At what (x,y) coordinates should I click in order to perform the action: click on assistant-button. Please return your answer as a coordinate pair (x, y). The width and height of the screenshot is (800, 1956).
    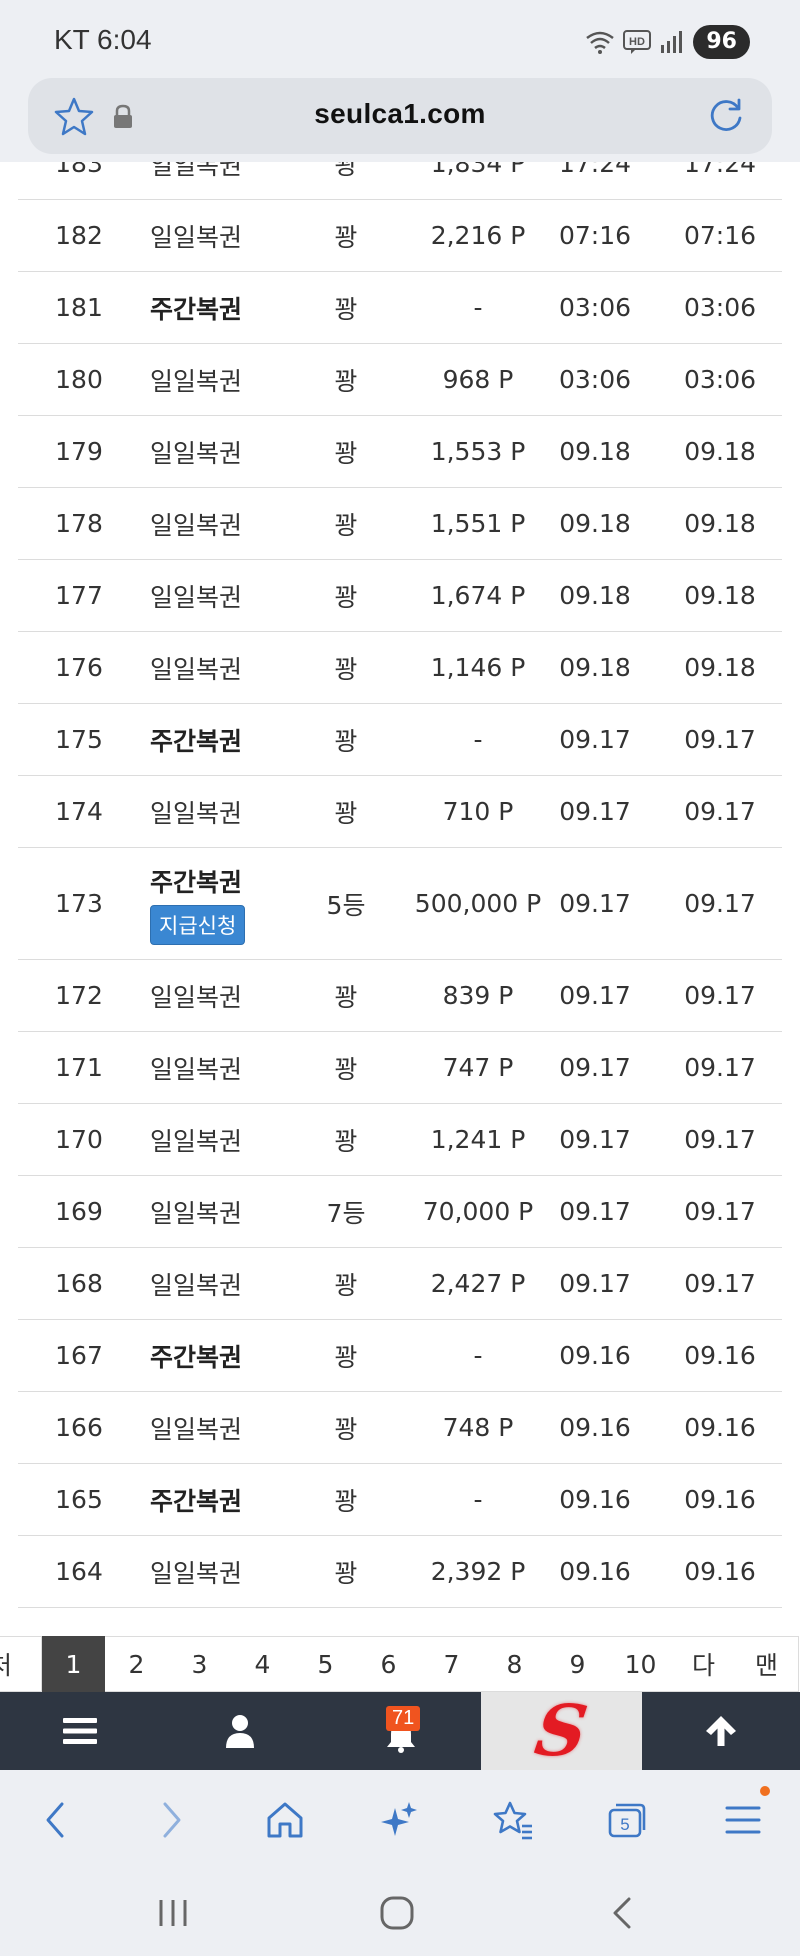
    Looking at the image, I should click on (399, 1820).